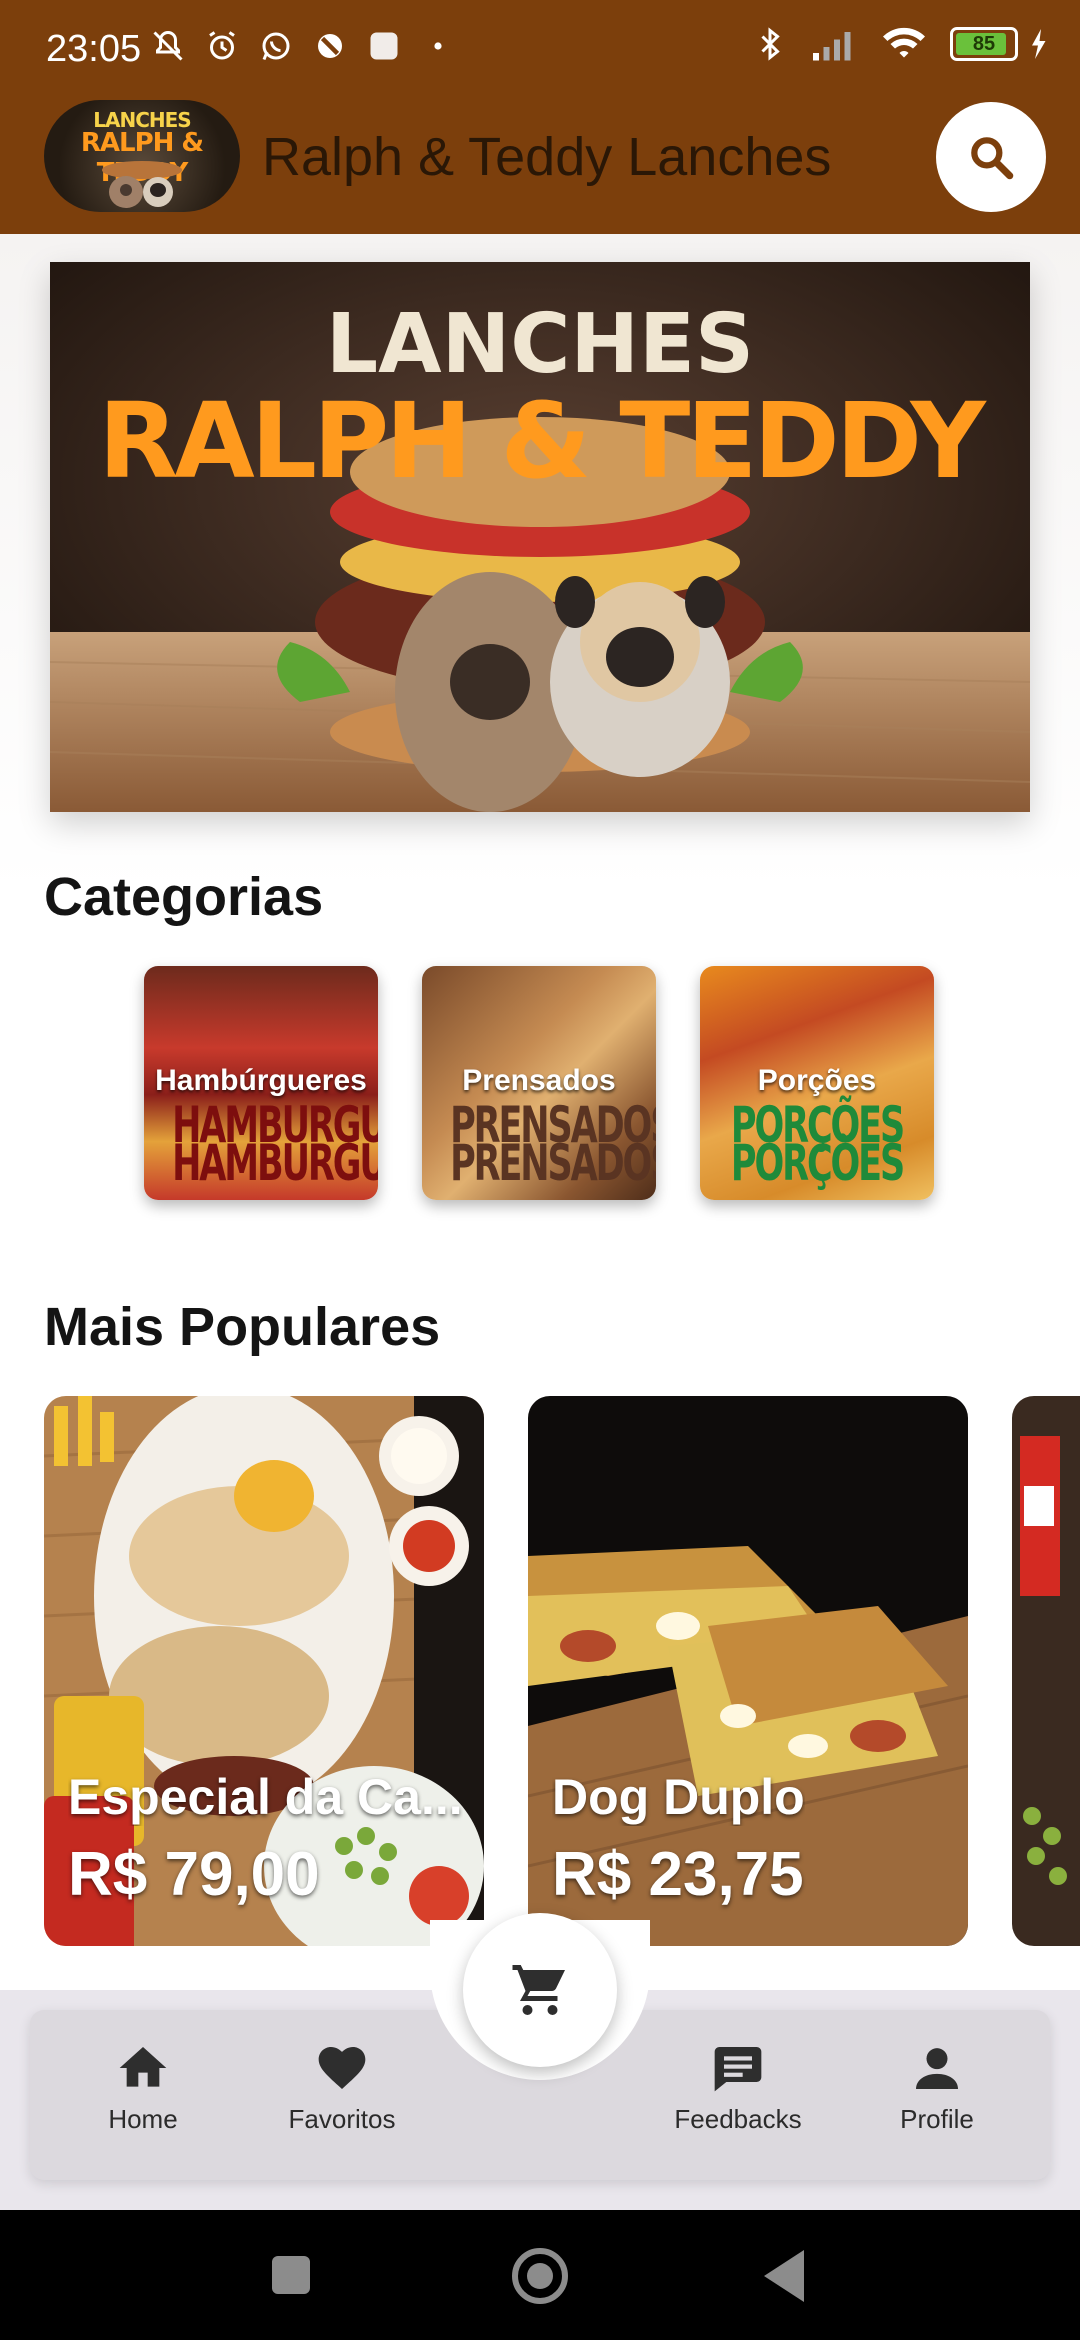  Describe the element at coordinates (748, 1671) in the screenshot. I see `popular-item-card: Dog Duplo R$ 23,75` at that location.